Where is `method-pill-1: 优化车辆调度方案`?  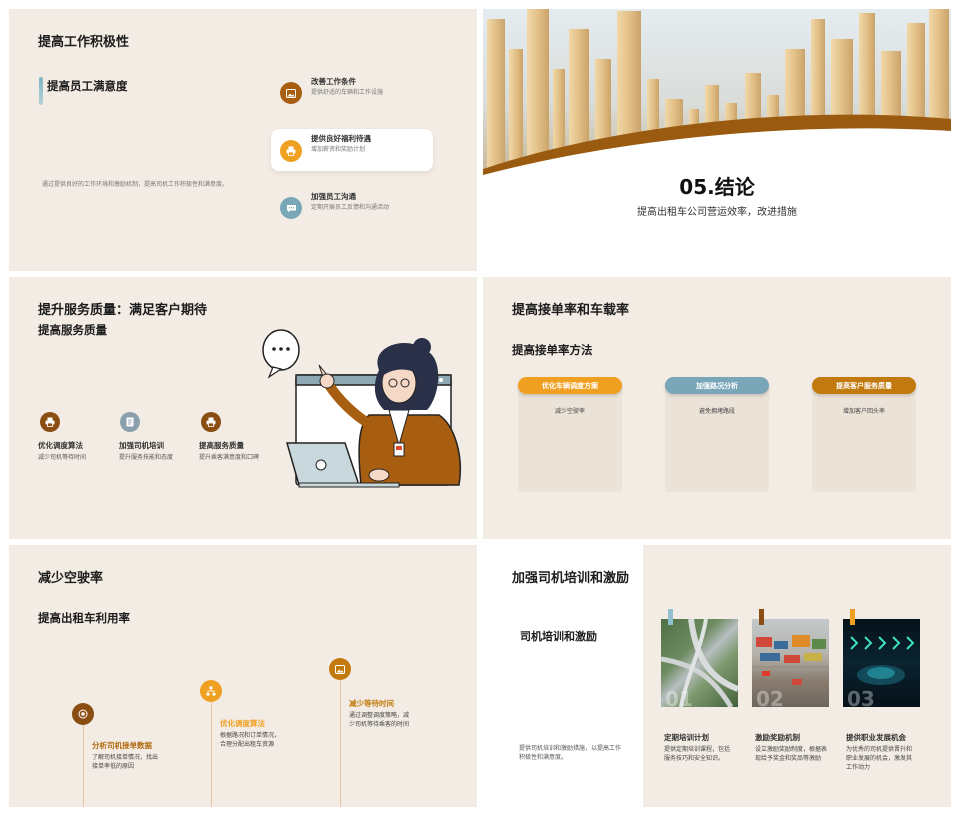 method-pill-1: 优化车辆调度方案 is located at coordinates (570, 385).